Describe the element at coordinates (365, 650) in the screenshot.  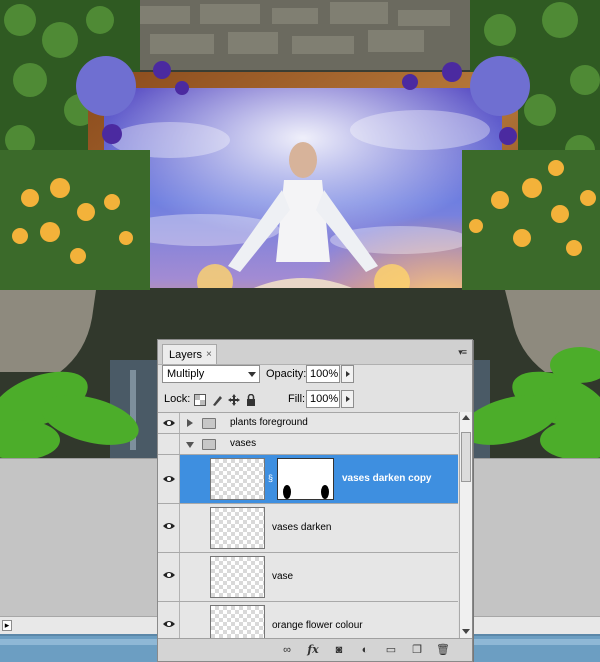
I see `adjustment-layer-icon: ◐` at that location.